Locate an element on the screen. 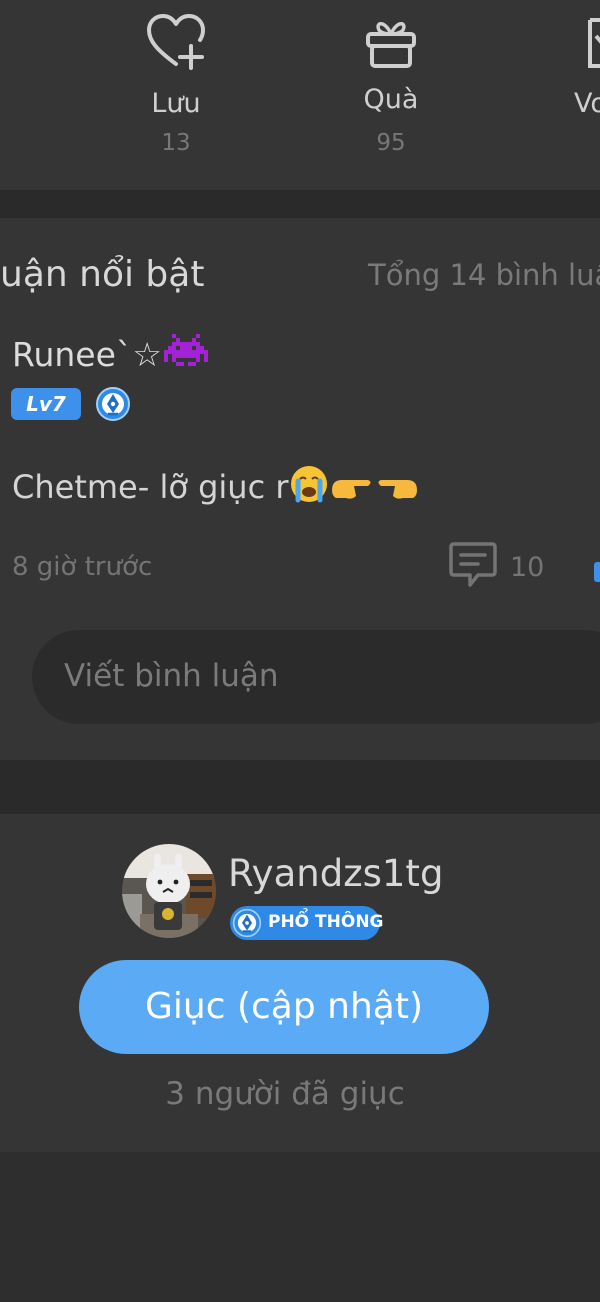 This screenshot has width=600, height=1302. uploader-name: Ryandzs1tg is located at coordinates (335, 873).